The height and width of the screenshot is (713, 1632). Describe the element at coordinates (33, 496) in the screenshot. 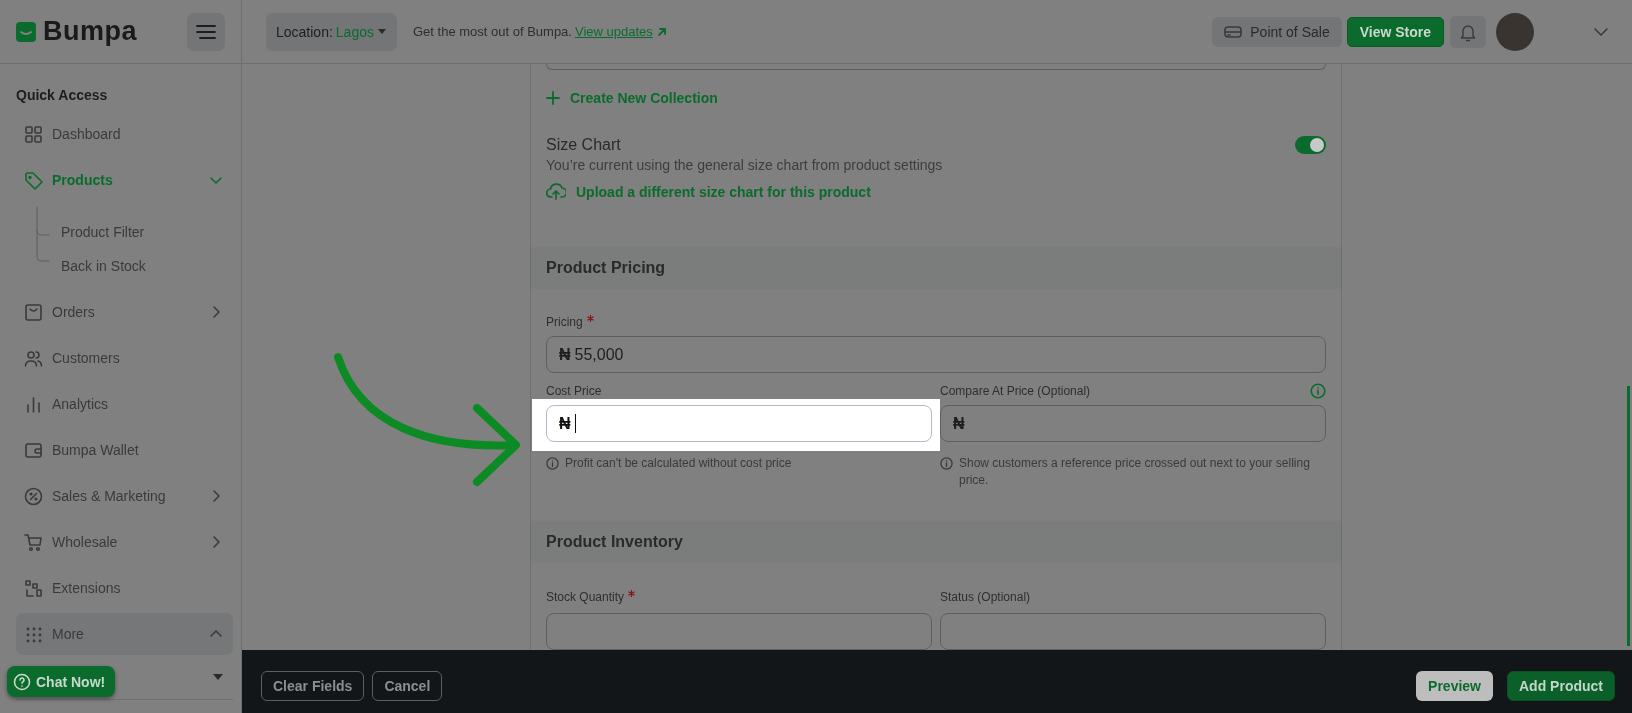

I see `percent-badge-icon` at that location.